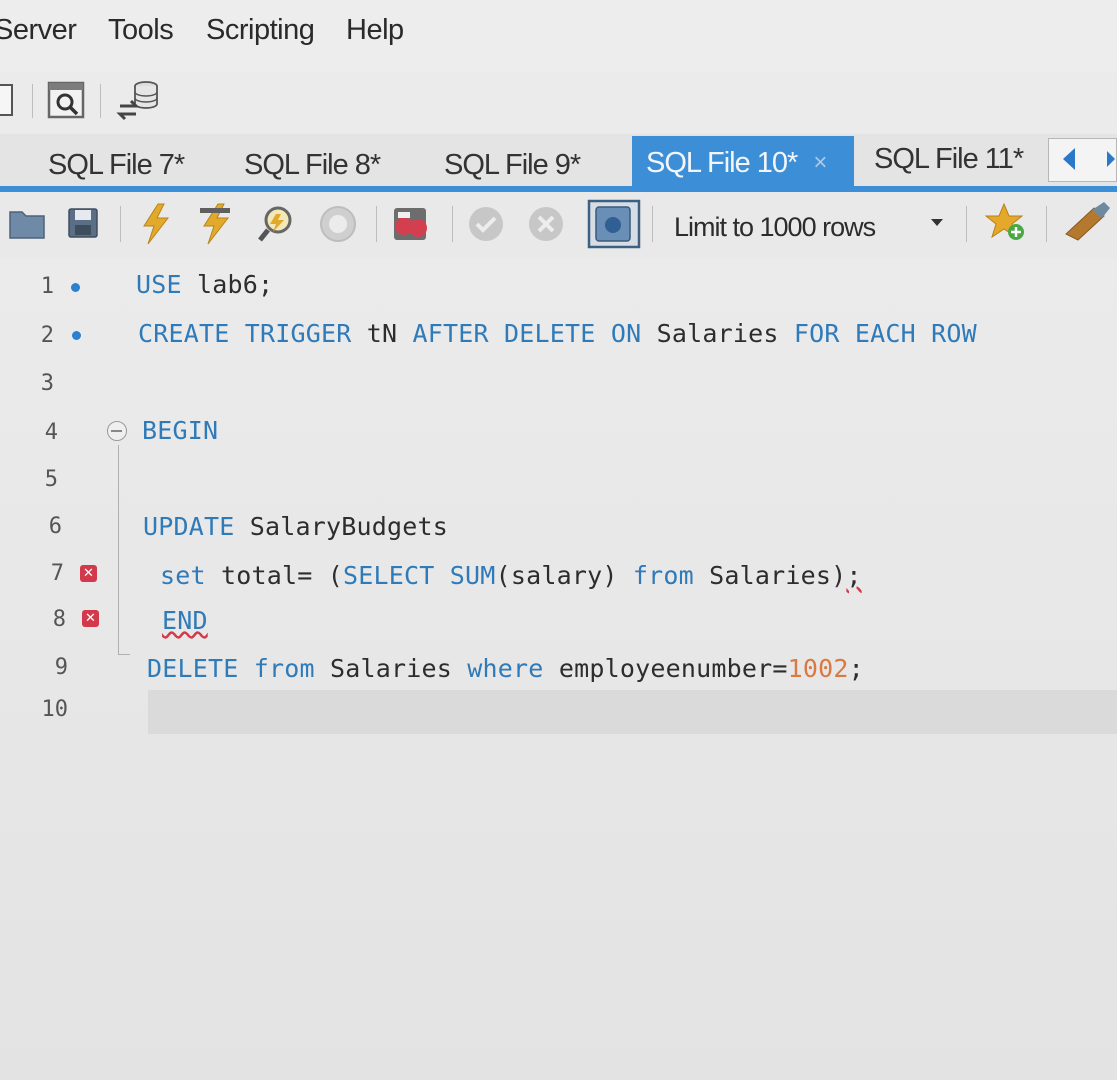 This screenshot has width=1117, height=1080. What do you see at coordinates (885, 333) in the screenshot?
I see `sql-keyword: FOR EACH ROW` at bounding box center [885, 333].